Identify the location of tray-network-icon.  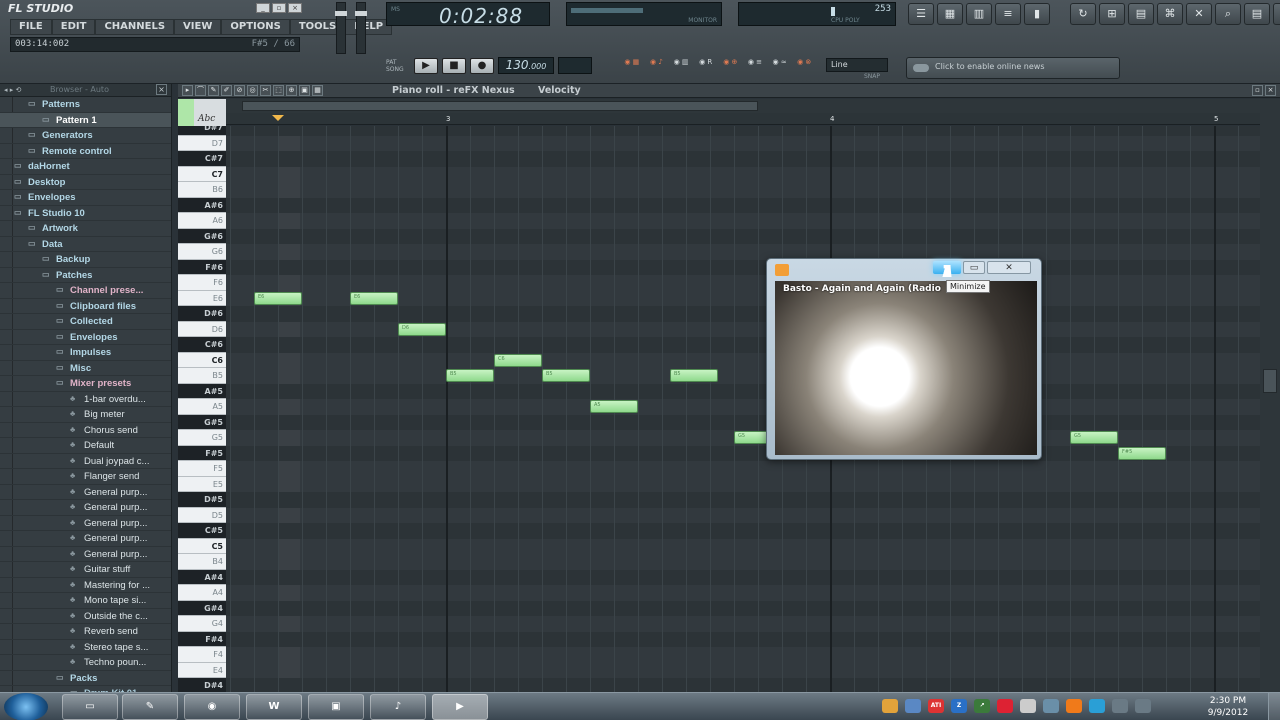
(1120, 706).